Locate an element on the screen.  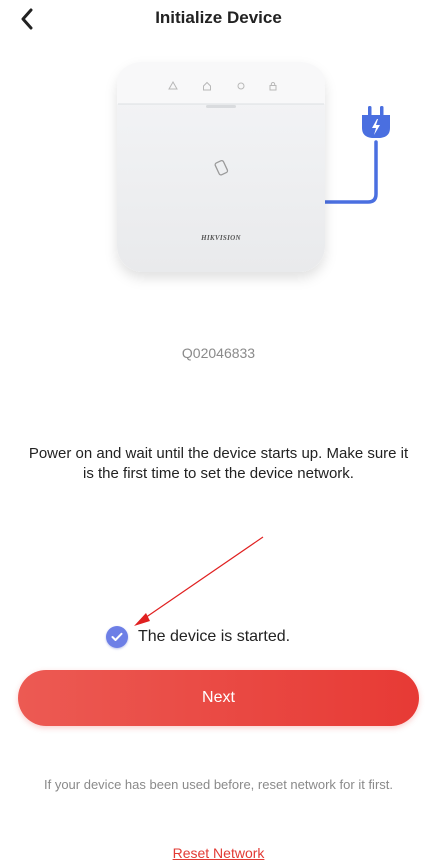
header-bar: Initialize Device is located at coordinates (218, 20).